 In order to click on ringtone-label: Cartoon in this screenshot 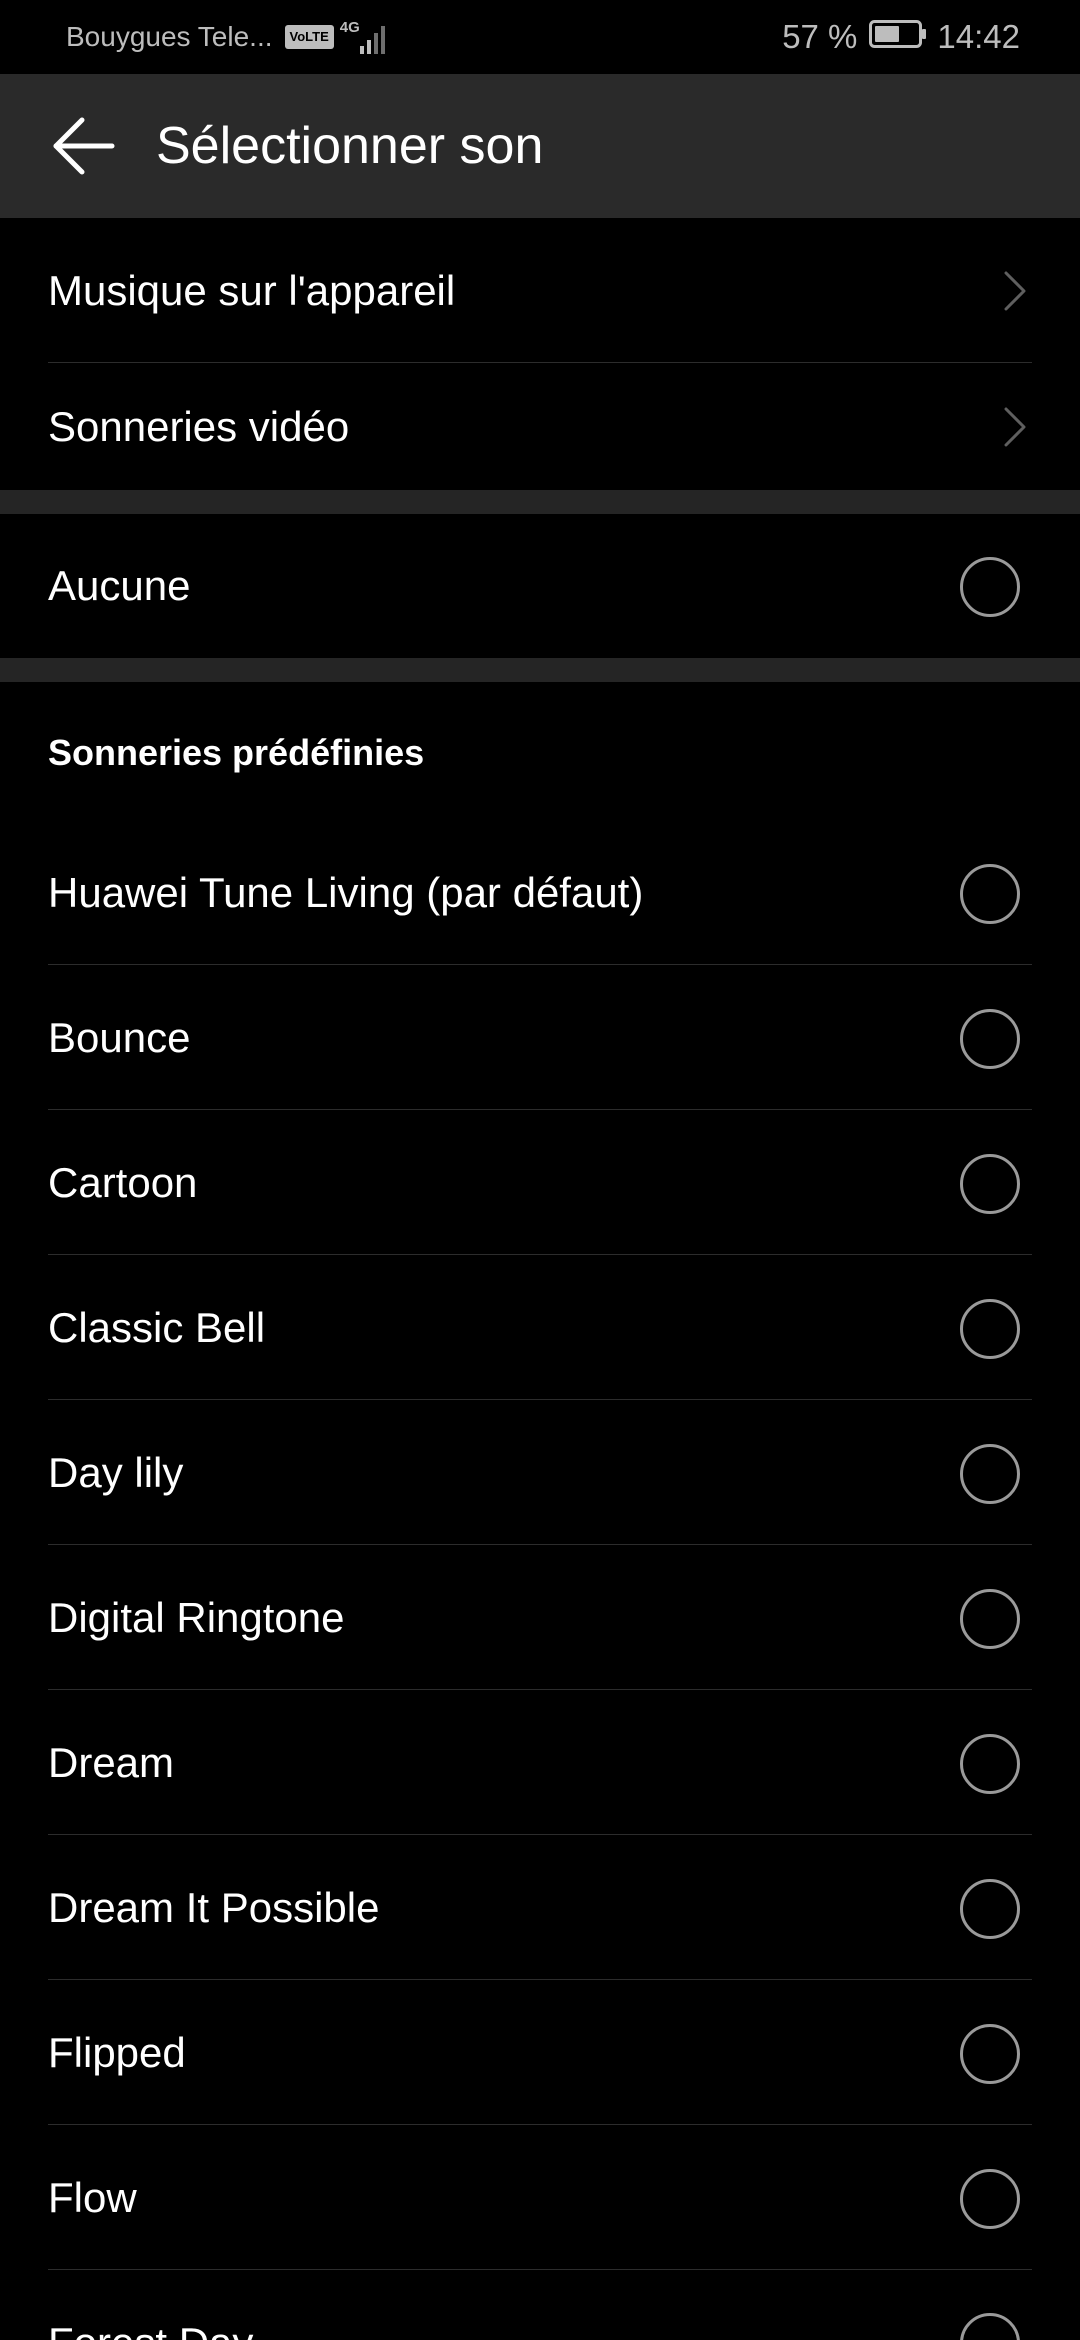, I will do `click(123, 1182)`.